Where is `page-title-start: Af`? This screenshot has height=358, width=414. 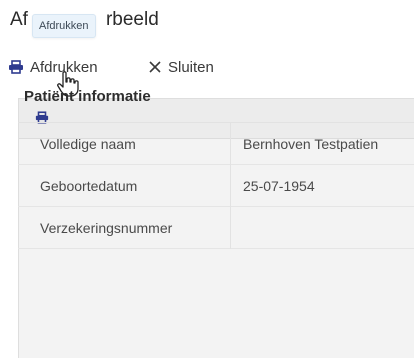 page-title-start: Af is located at coordinates (19, 19).